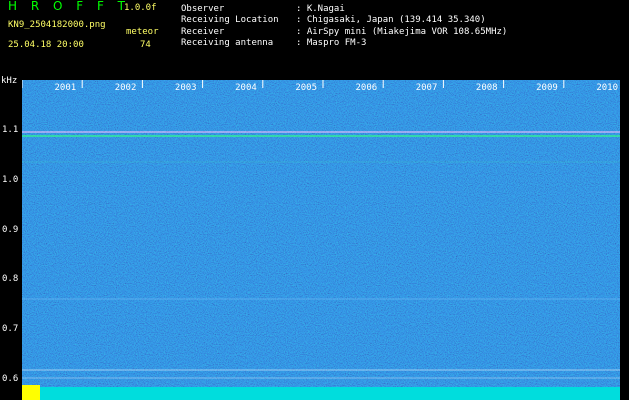  Describe the element at coordinates (402, 32) in the screenshot. I see `info-value: : AirSpy mini (Miakejima VOR 108.65MHz)` at that location.